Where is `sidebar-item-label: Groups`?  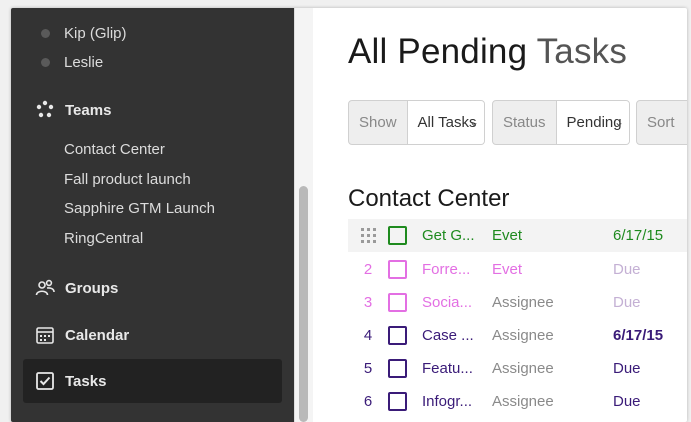 sidebar-item-label: Groups is located at coordinates (92, 288).